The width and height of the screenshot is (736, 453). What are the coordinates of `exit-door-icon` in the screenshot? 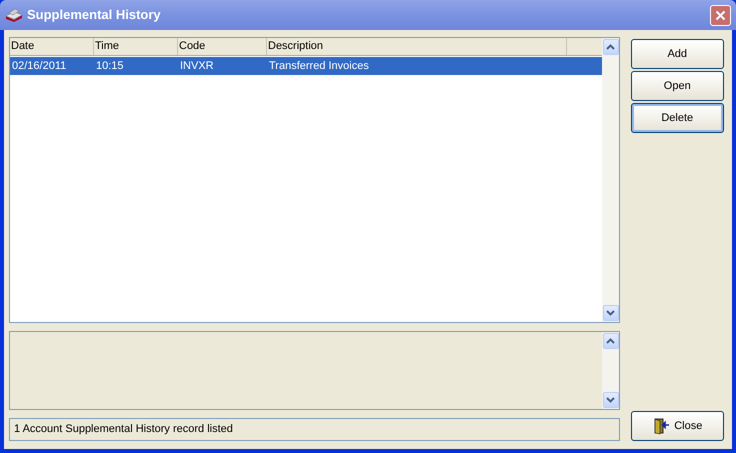 It's located at (661, 426).